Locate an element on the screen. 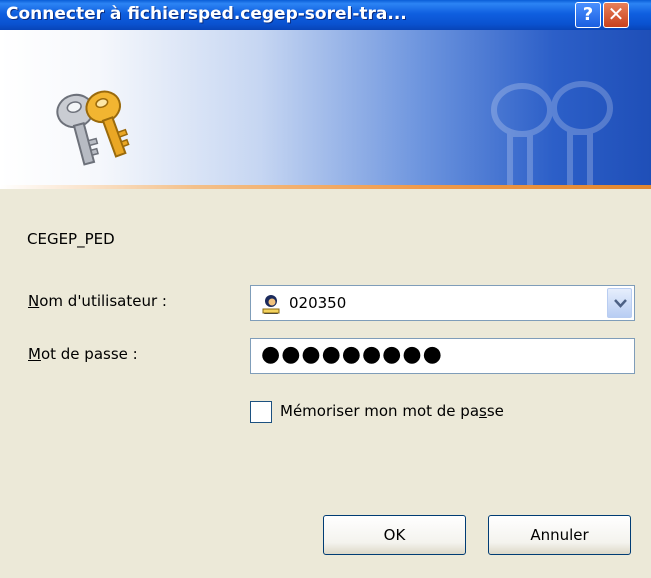 This screenshot has height=578, width=651. user-icon is located at coordinates (271, 304).